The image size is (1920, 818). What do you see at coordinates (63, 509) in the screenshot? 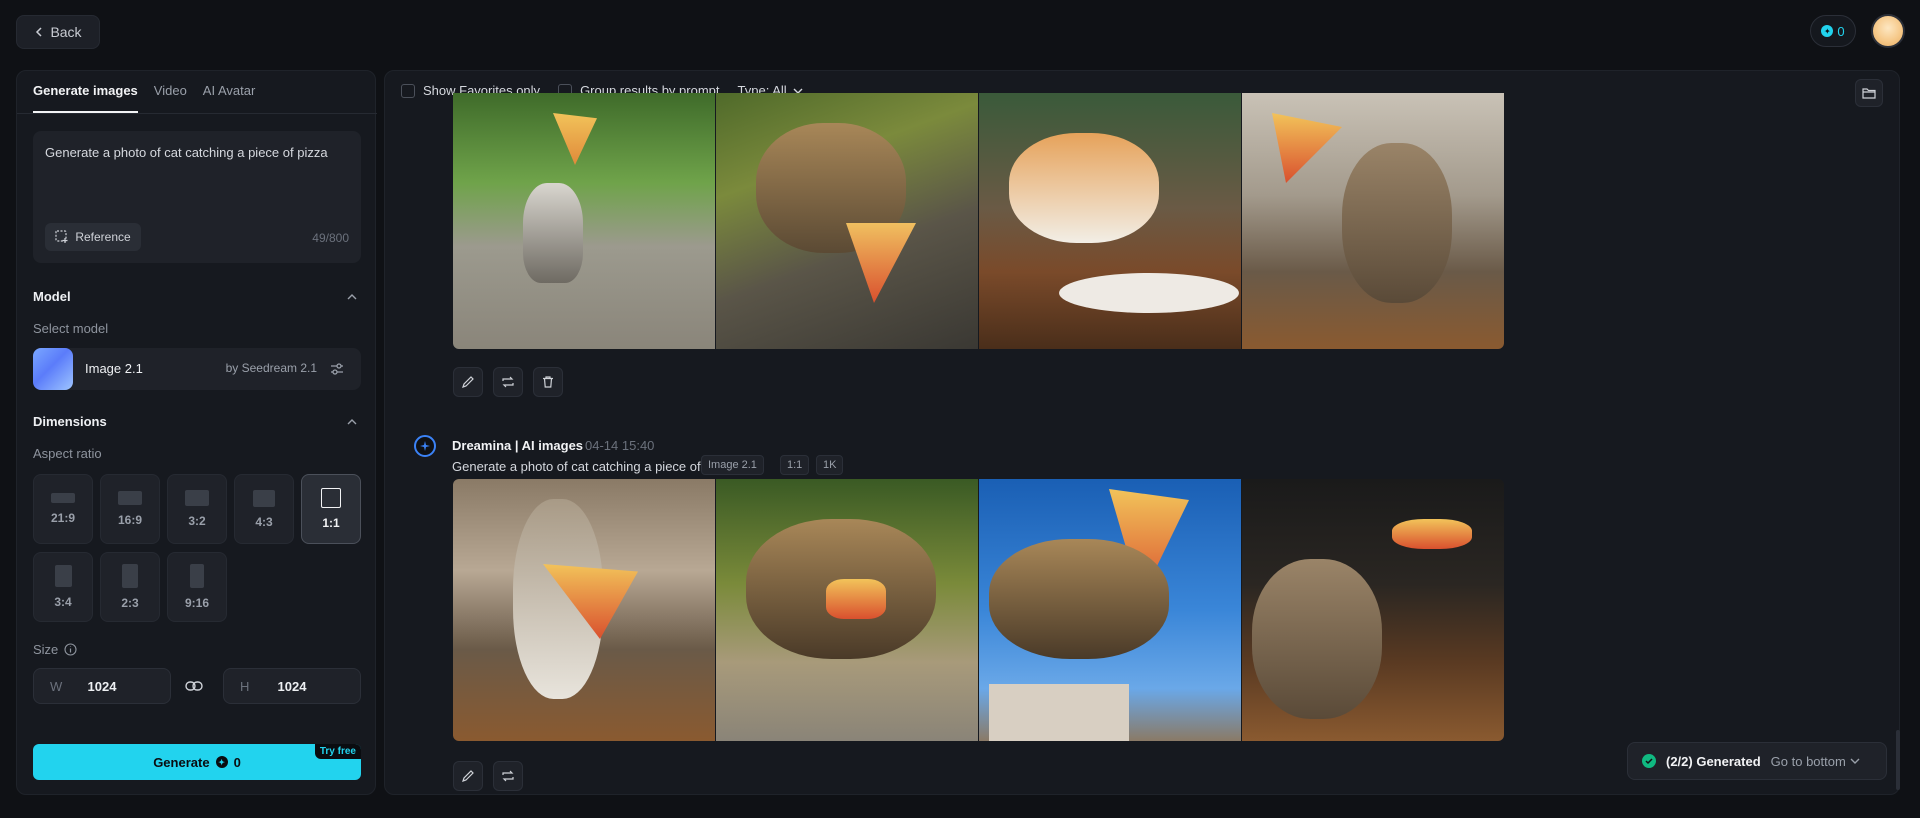
I see `ratio-21-9: 21:9` at bounding box center [63, 509].